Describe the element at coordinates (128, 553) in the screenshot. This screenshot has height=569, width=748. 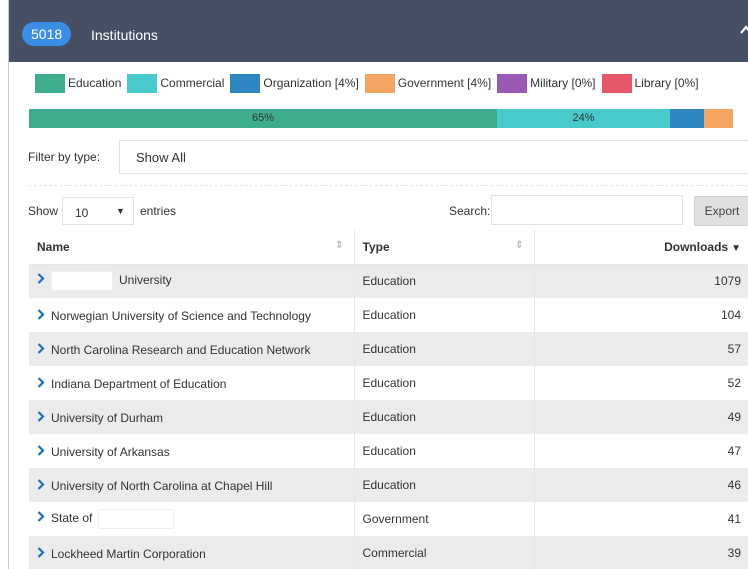
I see `institution-name: Lockheed Martin Corporation` at that location.